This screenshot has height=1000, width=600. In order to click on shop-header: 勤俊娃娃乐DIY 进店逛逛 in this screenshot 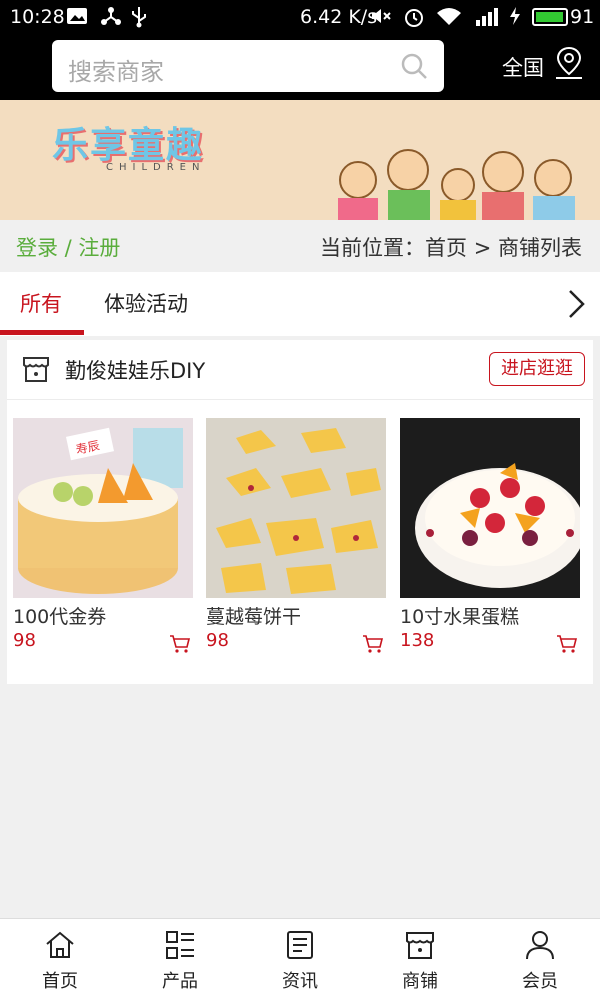, I will do `click(300, 370)`.